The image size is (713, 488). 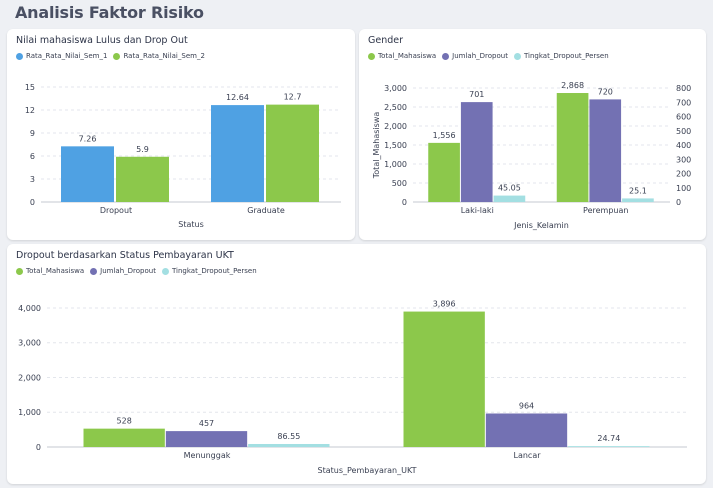 What do you see at coordinates (266, 210) in the screenshot?
I see `x-tick-label: Graduate` at bounding box center [266, 210].